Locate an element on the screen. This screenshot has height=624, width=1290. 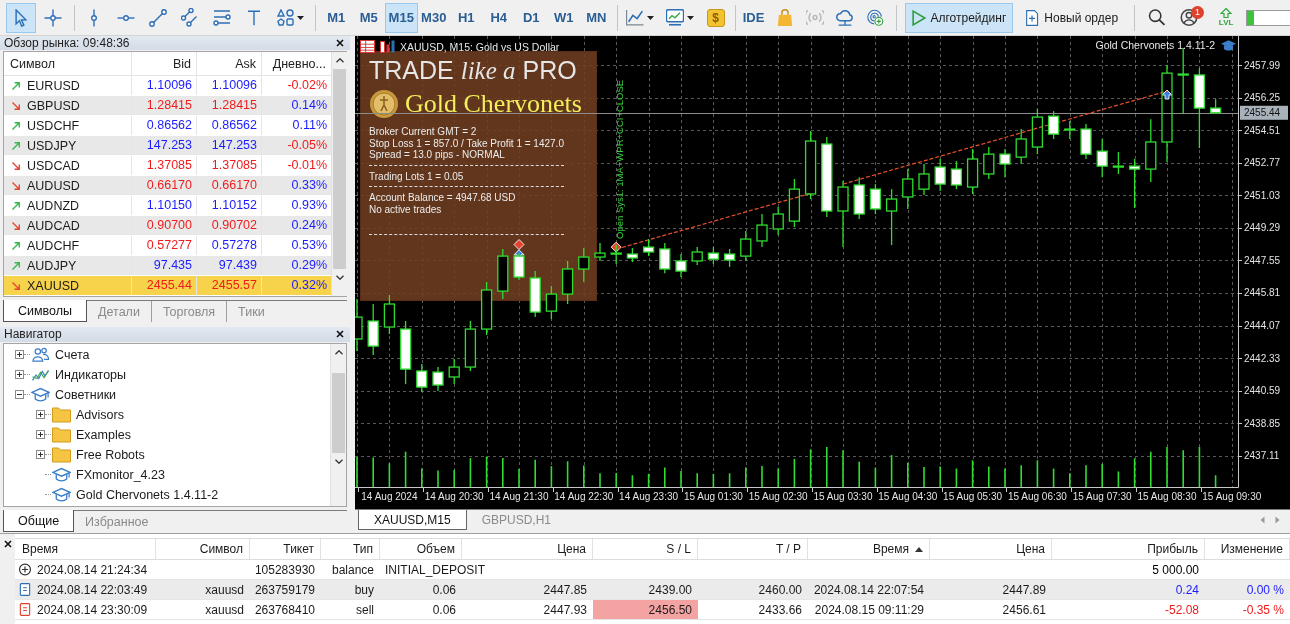
play-icon is located at coordinates (918, 17).